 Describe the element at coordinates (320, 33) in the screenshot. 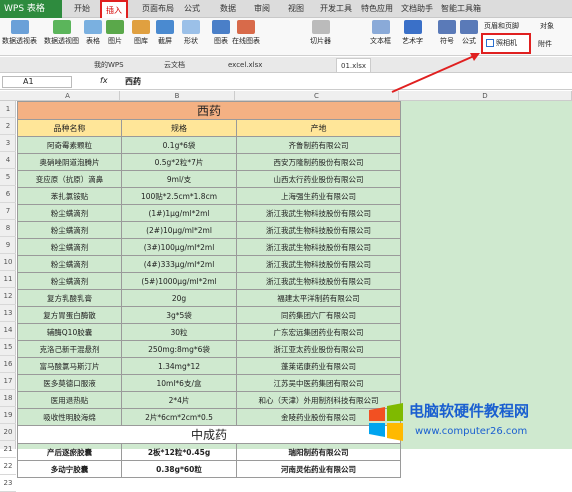

I see `slicer-button: 切片器` at that location.